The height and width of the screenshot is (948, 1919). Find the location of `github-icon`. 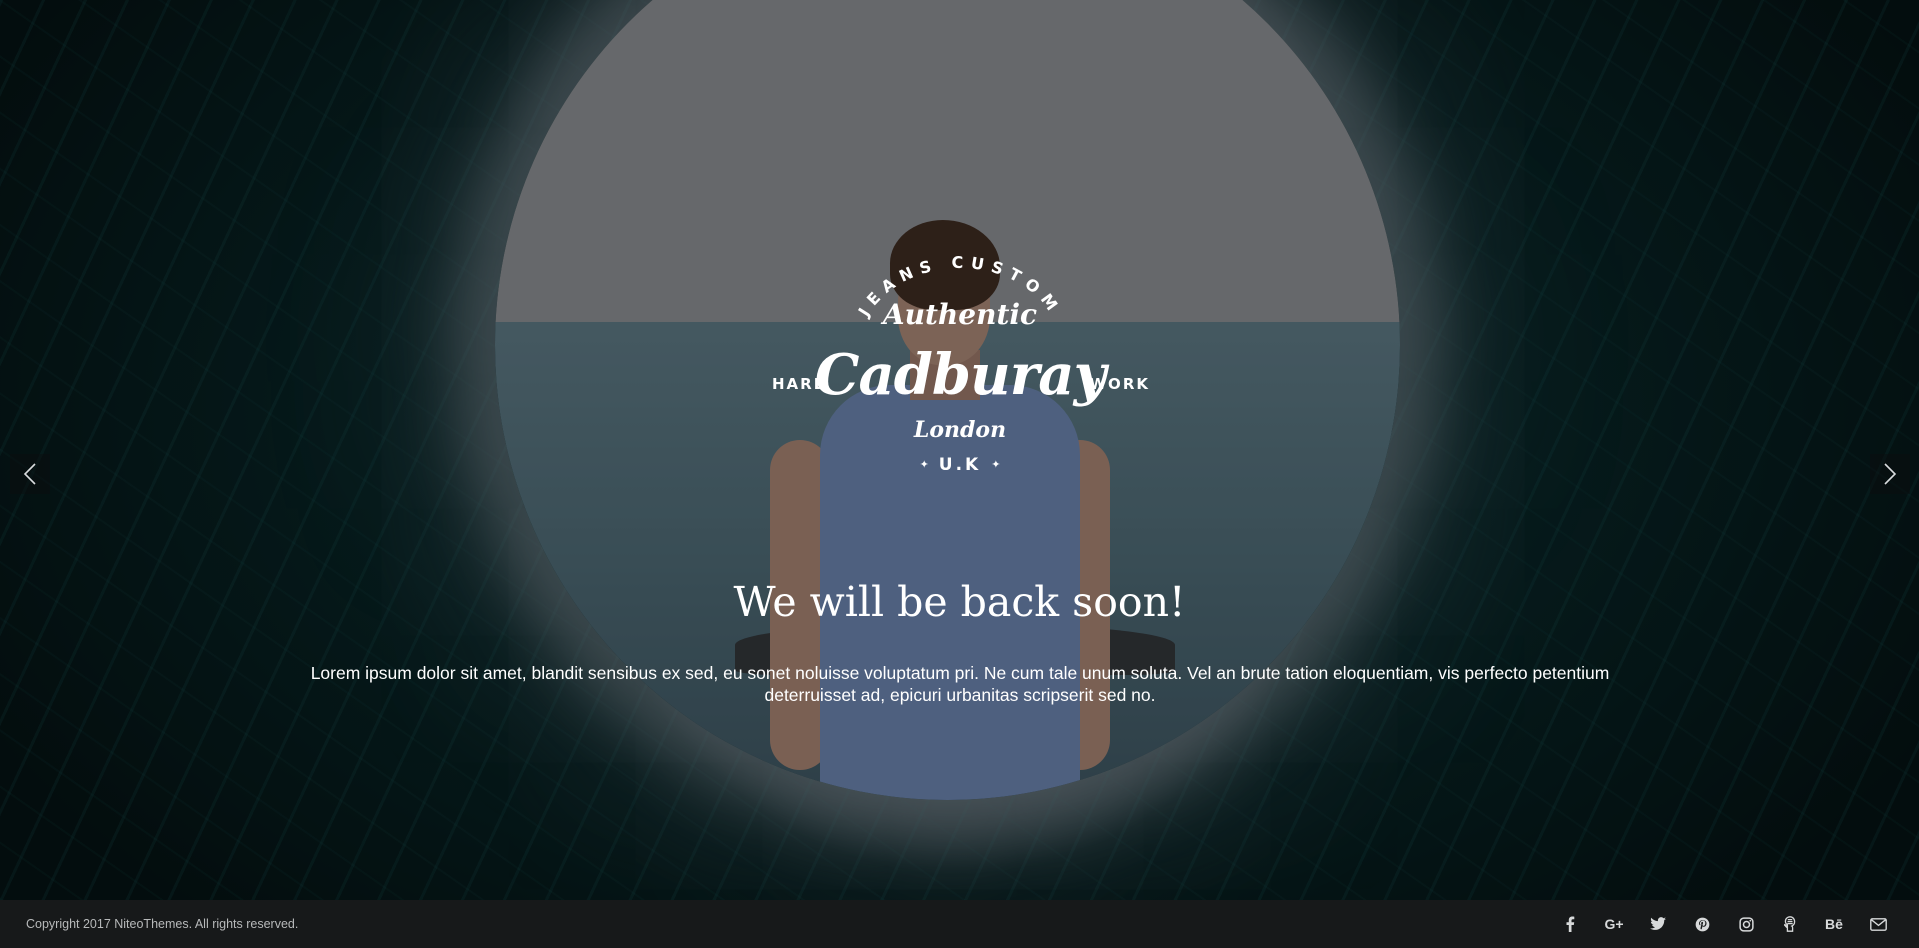

github-icon is located at coordinates (1790, 924).